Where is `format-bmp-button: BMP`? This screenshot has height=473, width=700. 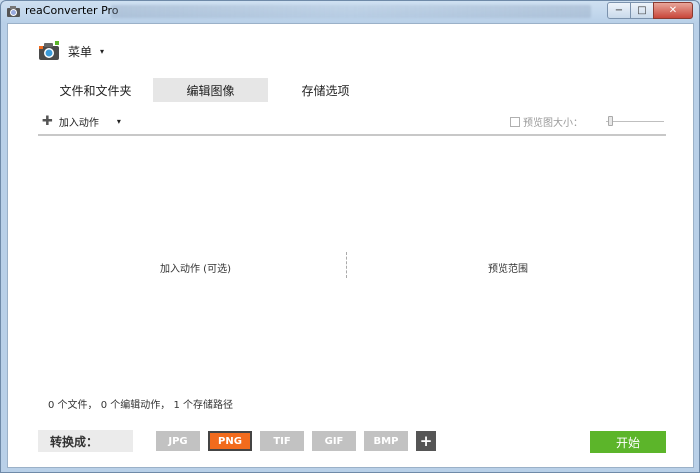
format-bmp-button: BMP is located at coordinates (386, 441).